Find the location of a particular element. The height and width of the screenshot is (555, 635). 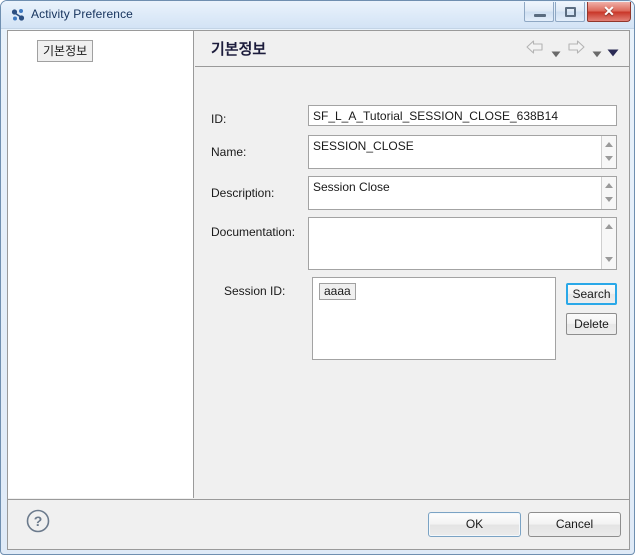

label-id: ID: is located at coordinates (219, 119).